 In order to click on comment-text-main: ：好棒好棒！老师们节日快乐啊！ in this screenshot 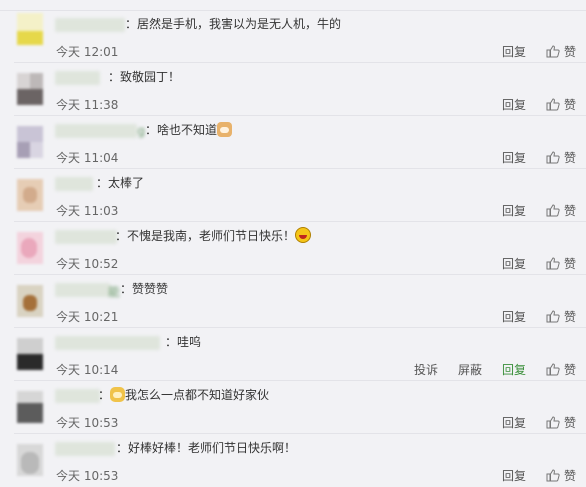, I will do `click(206, 448)`.